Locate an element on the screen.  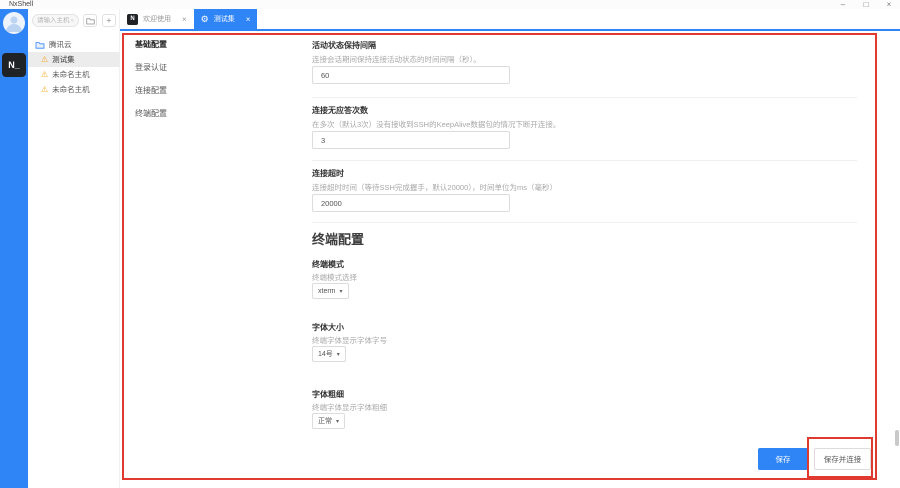
terminal-mode-select: xterm ▾ is located at coordinates (330, 291).